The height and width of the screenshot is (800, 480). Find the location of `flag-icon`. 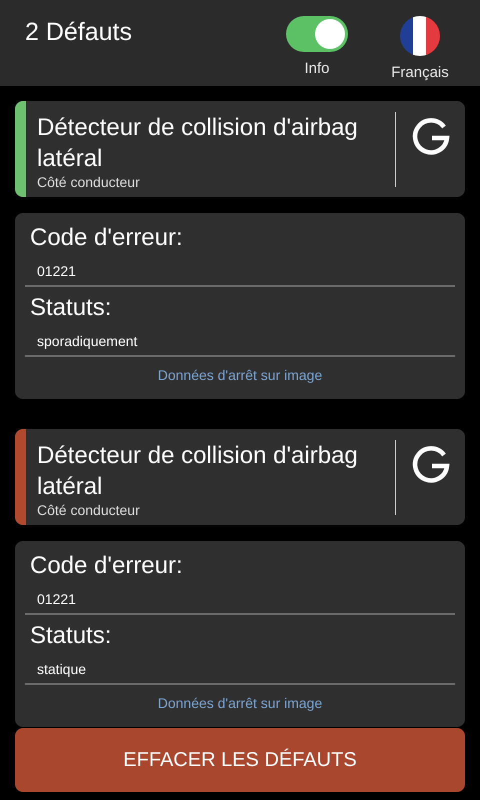

flag-icon is located at coordinates (420, 36).